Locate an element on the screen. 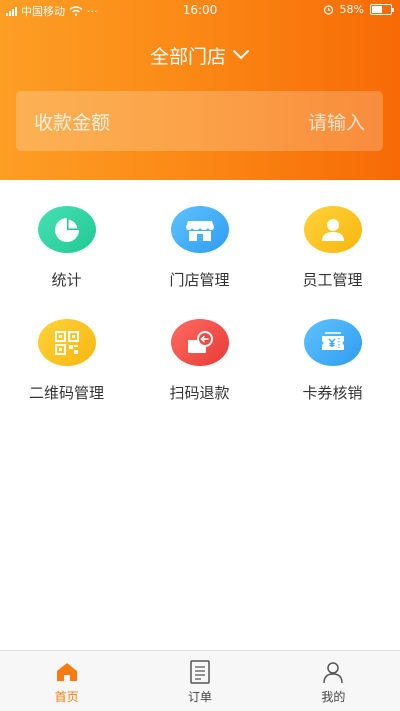 This screenshot has width=400, height=711. menu-item-store-management: 门店管理 is located at coordinates (199, 235).